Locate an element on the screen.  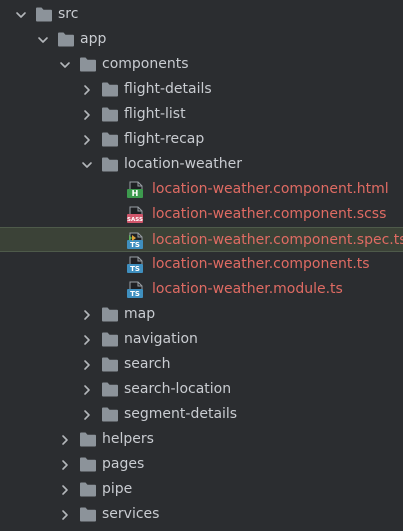
tree-item-label: segment-details is located at coordinates (181, 414).